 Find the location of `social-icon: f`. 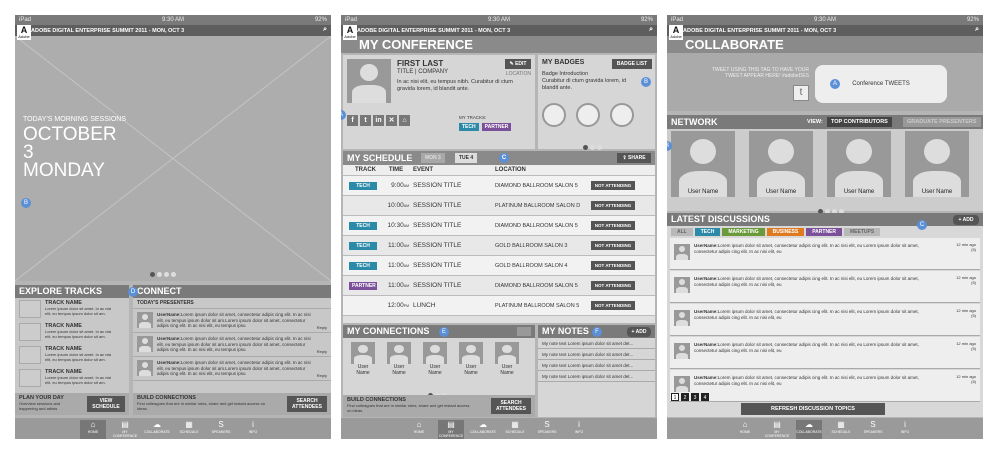

social-icon: f is located at coordinates (352, 120).